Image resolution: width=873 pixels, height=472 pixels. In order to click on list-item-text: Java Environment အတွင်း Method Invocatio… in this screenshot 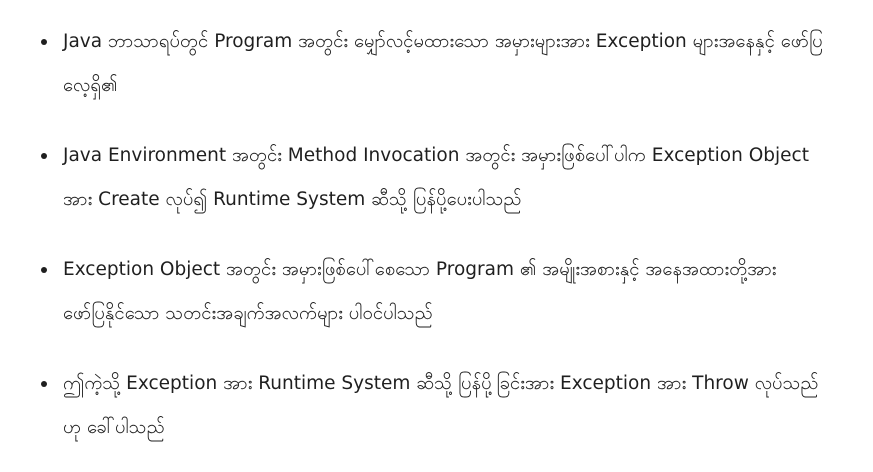, I will do `click(436, 177)`.